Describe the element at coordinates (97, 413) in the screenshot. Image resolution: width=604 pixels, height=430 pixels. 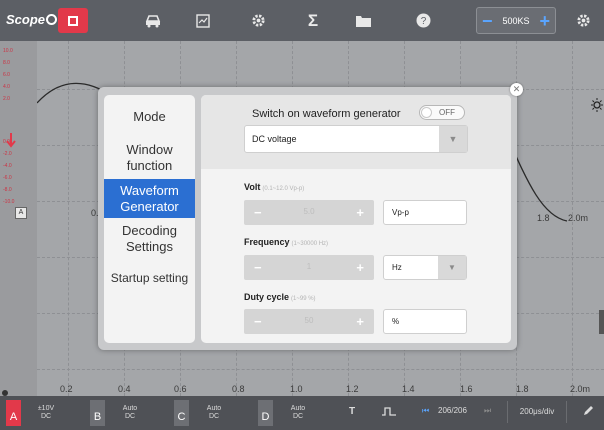
I see `channel-b-tag: B` at that location.